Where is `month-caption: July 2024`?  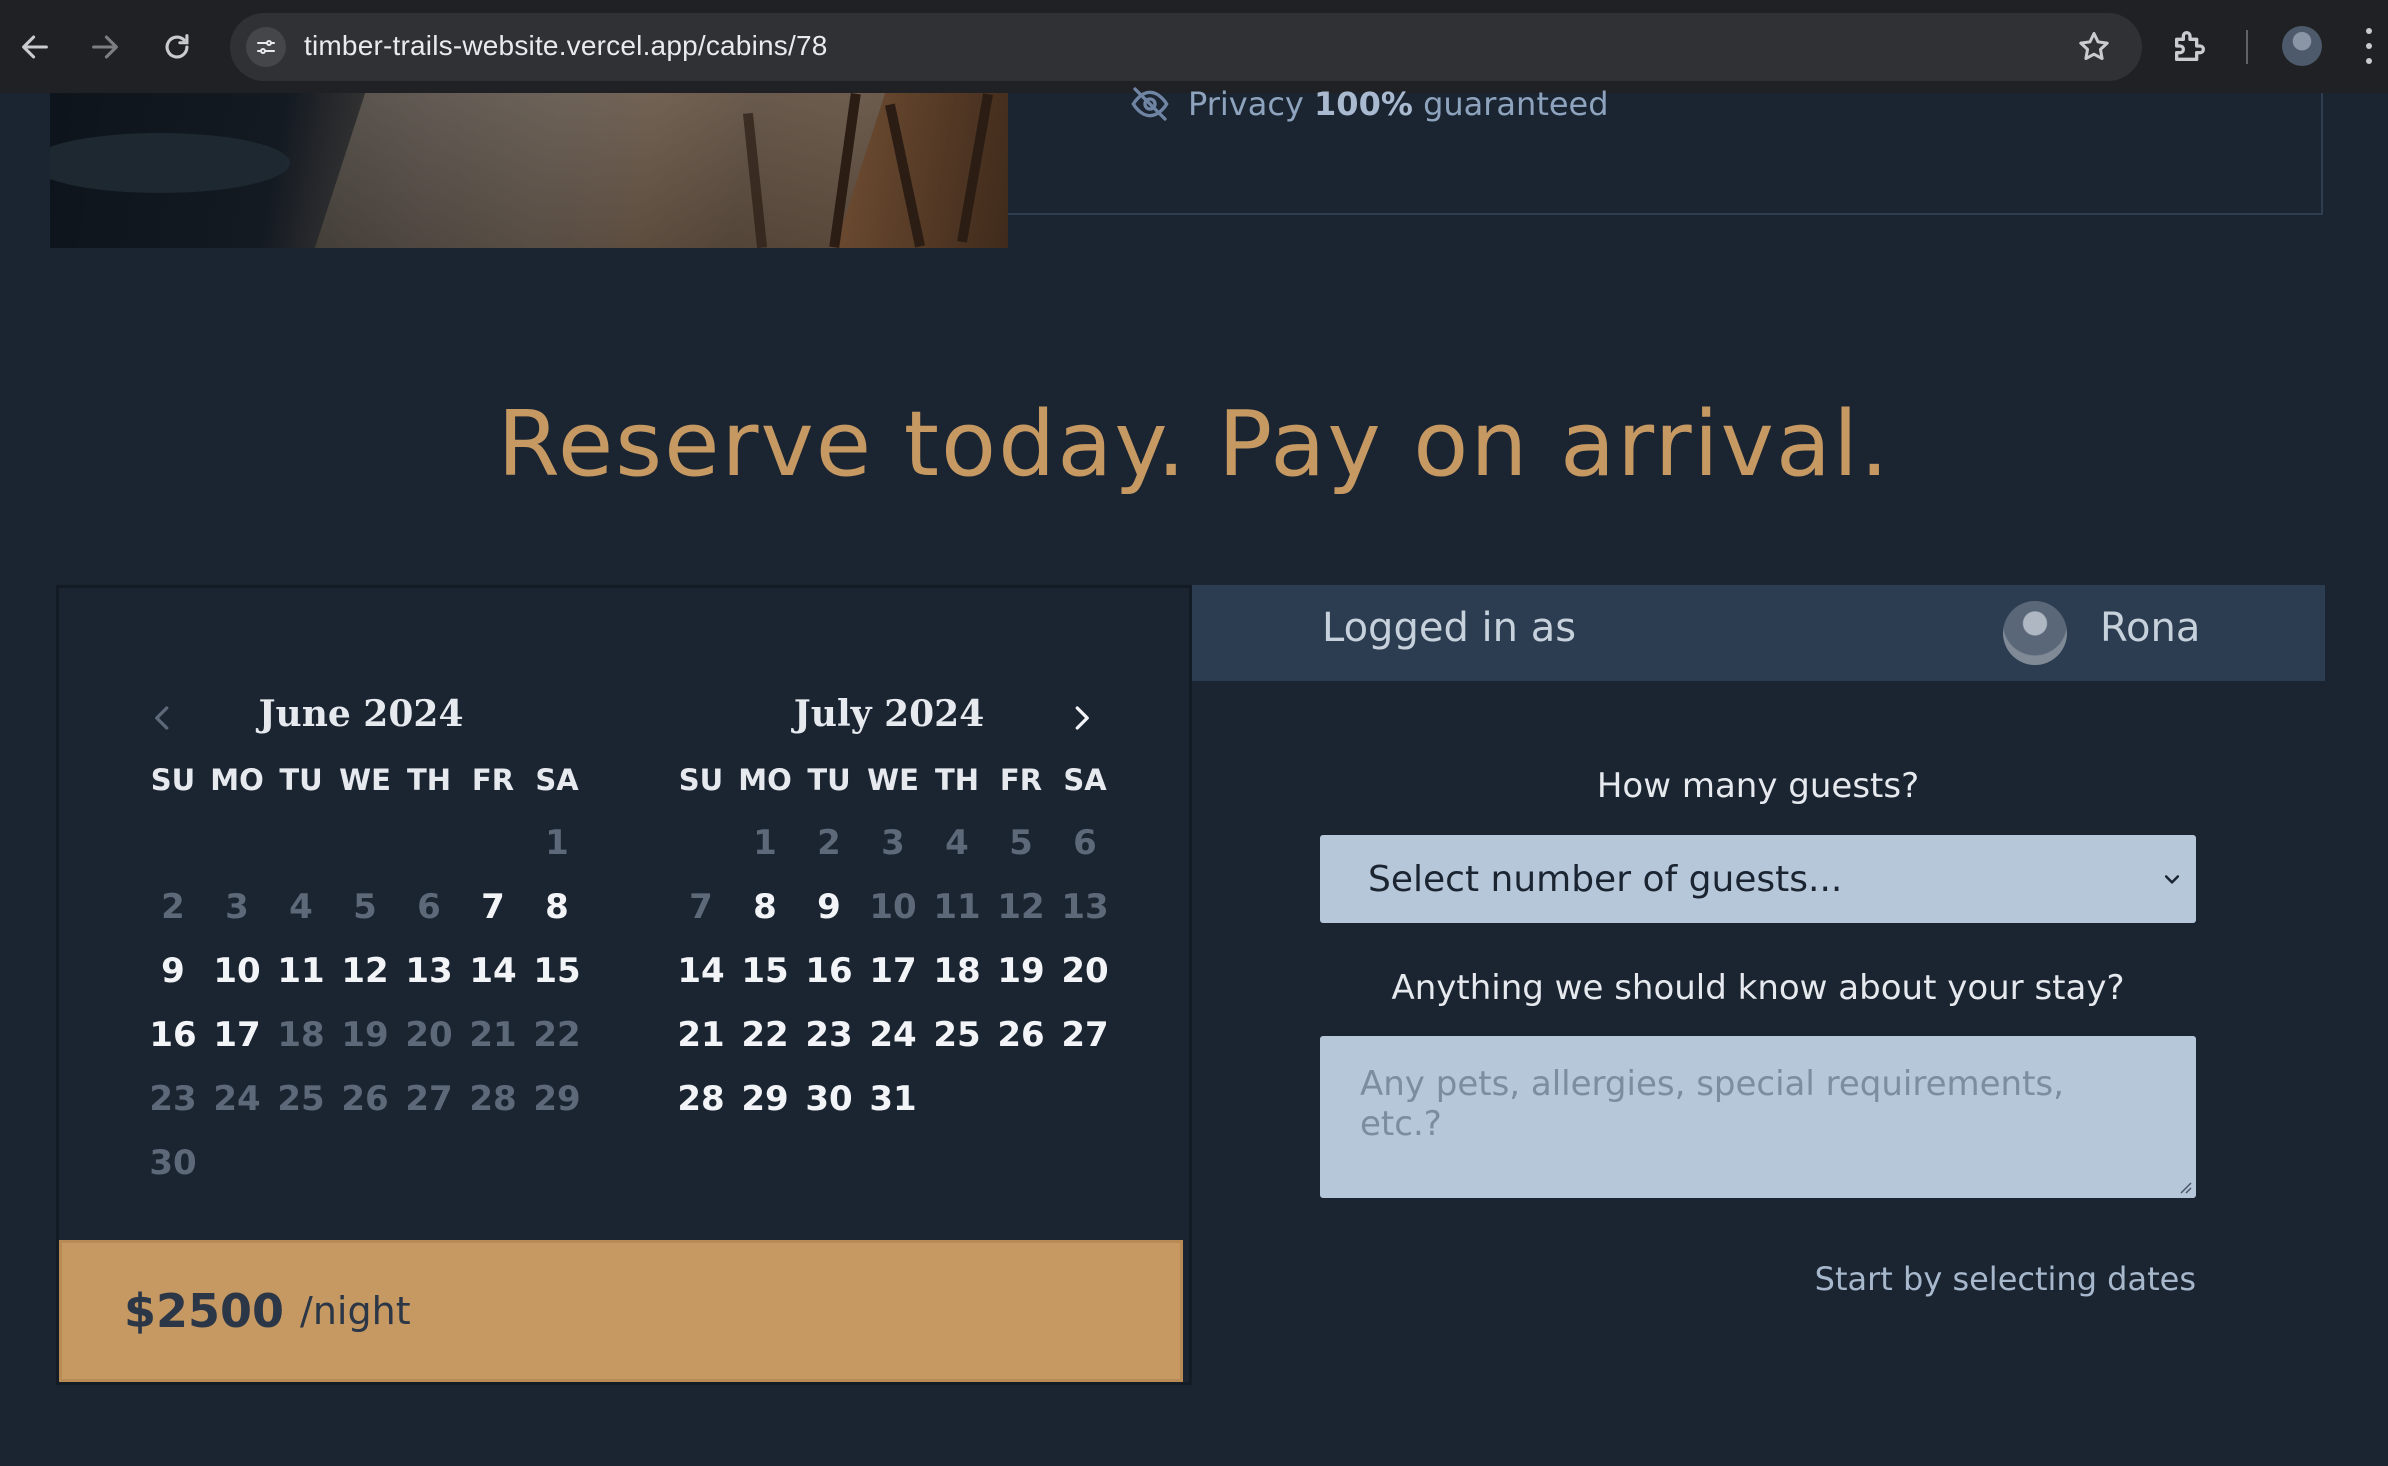 month-caption: July 2024 is located at coordinates (889, 714).